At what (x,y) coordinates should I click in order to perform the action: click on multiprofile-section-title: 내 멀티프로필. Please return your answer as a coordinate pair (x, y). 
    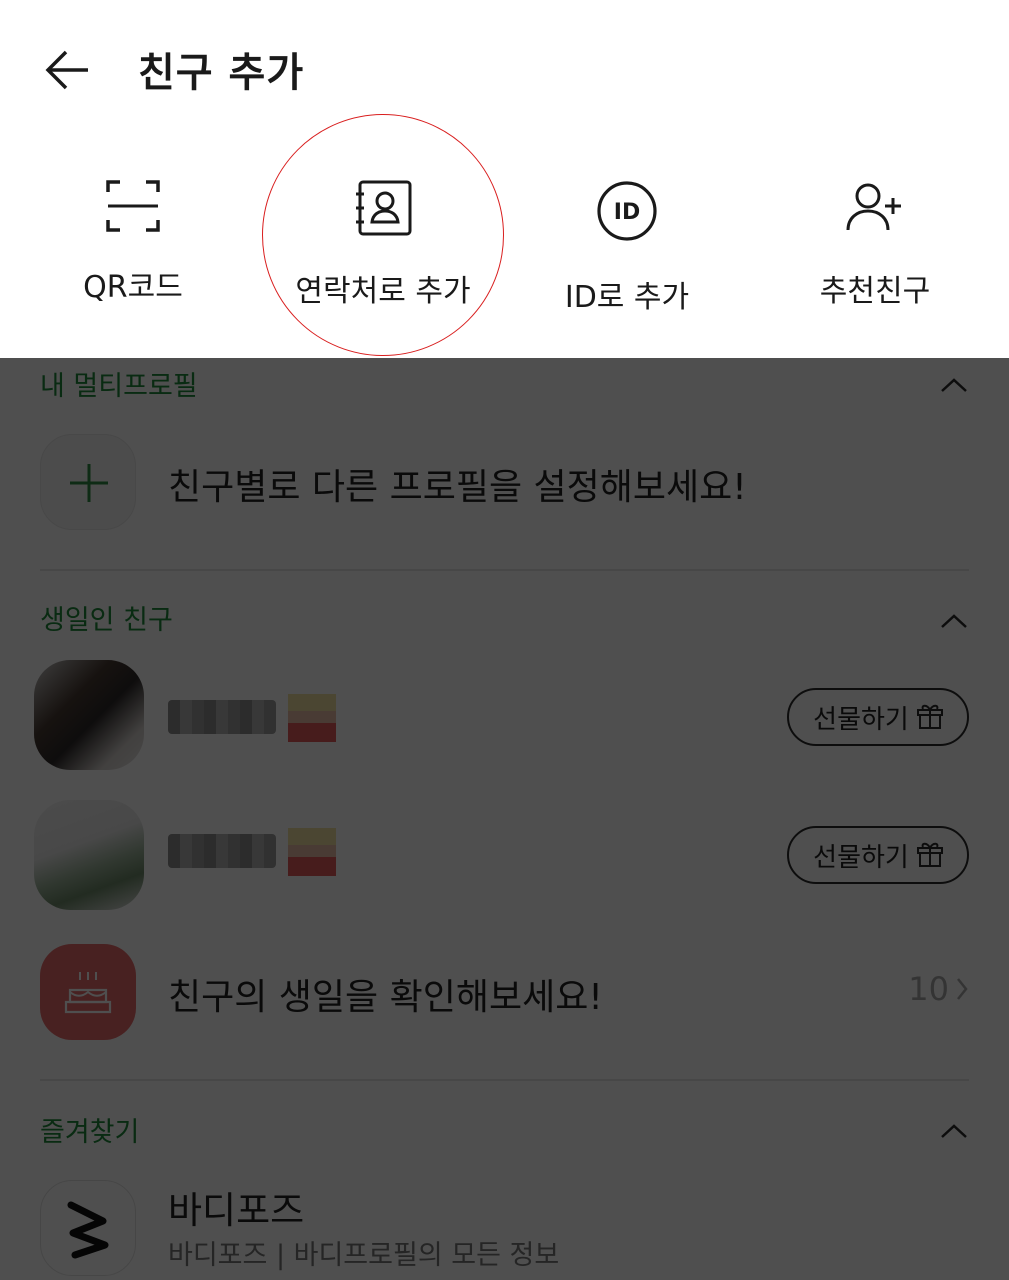
    Looking at the image, I should click on (119, 386).